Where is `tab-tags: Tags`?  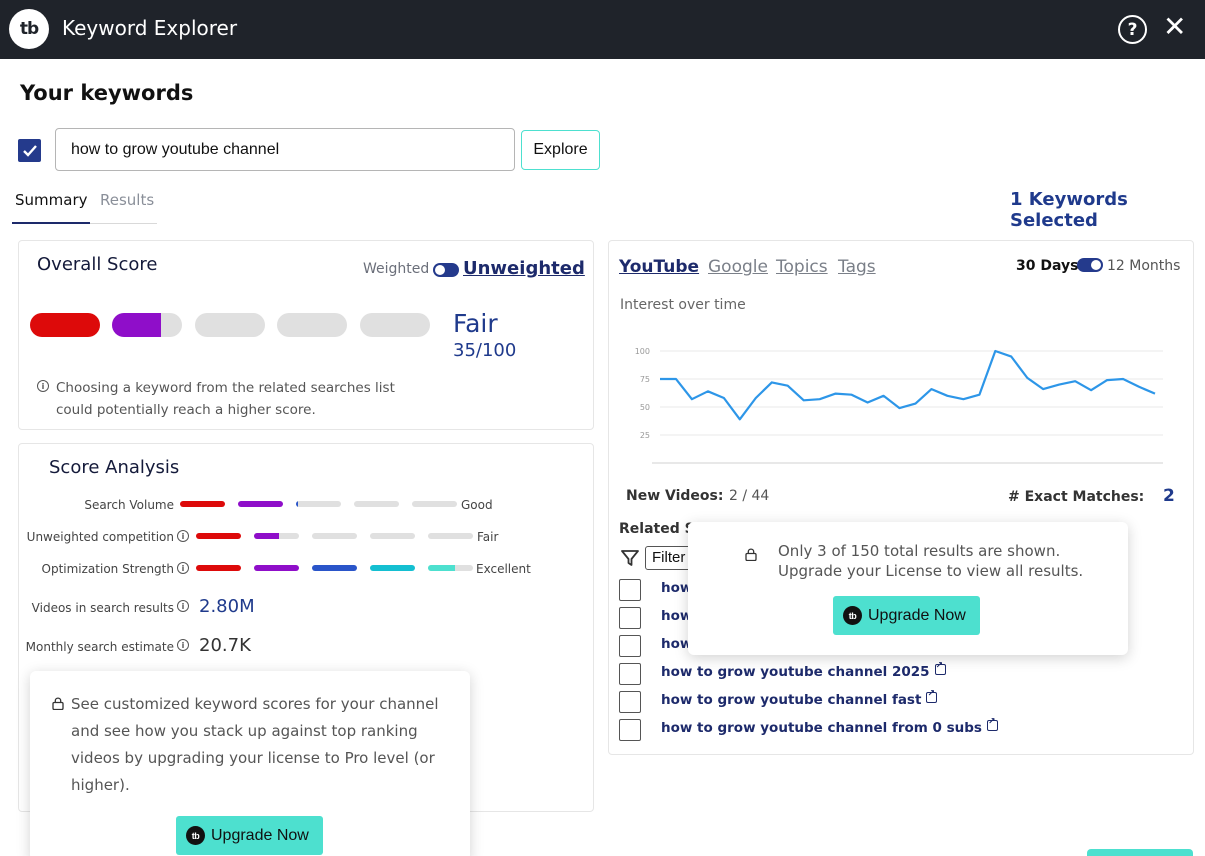
tab-tags: Tags is located at coordinates (857, 267).